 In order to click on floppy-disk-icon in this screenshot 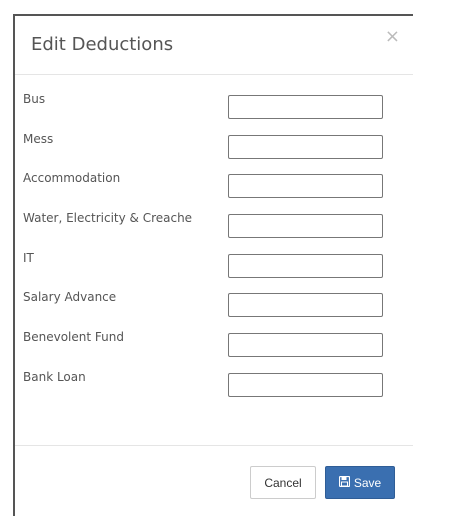, I will do `click(344, 482)`.